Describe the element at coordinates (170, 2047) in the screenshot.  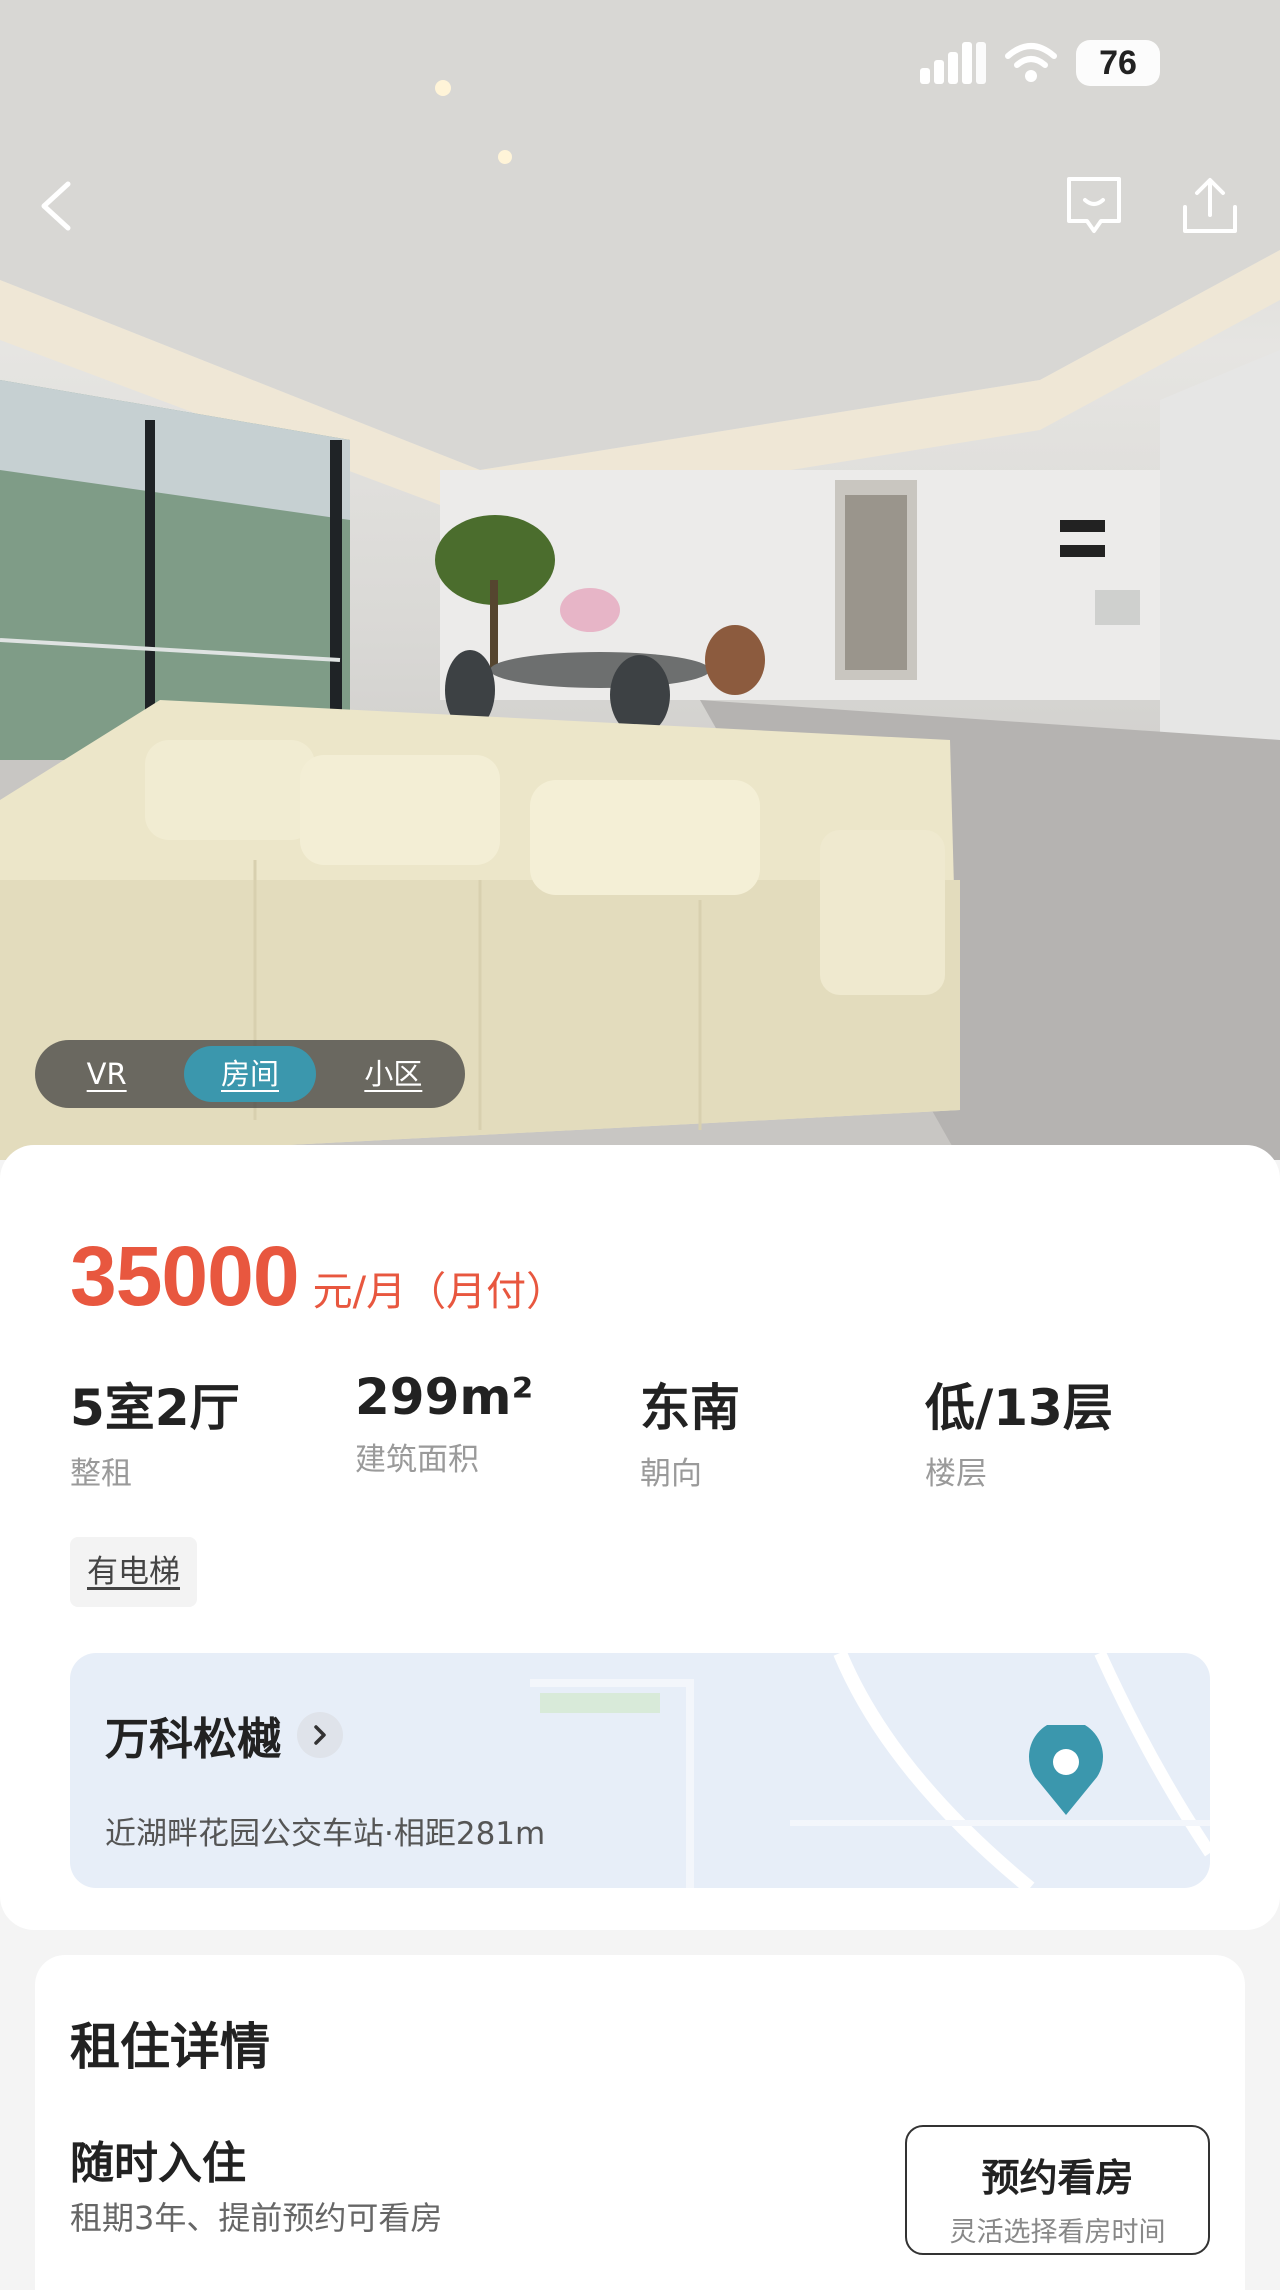
I see `section-title: 租住详情` at that location.